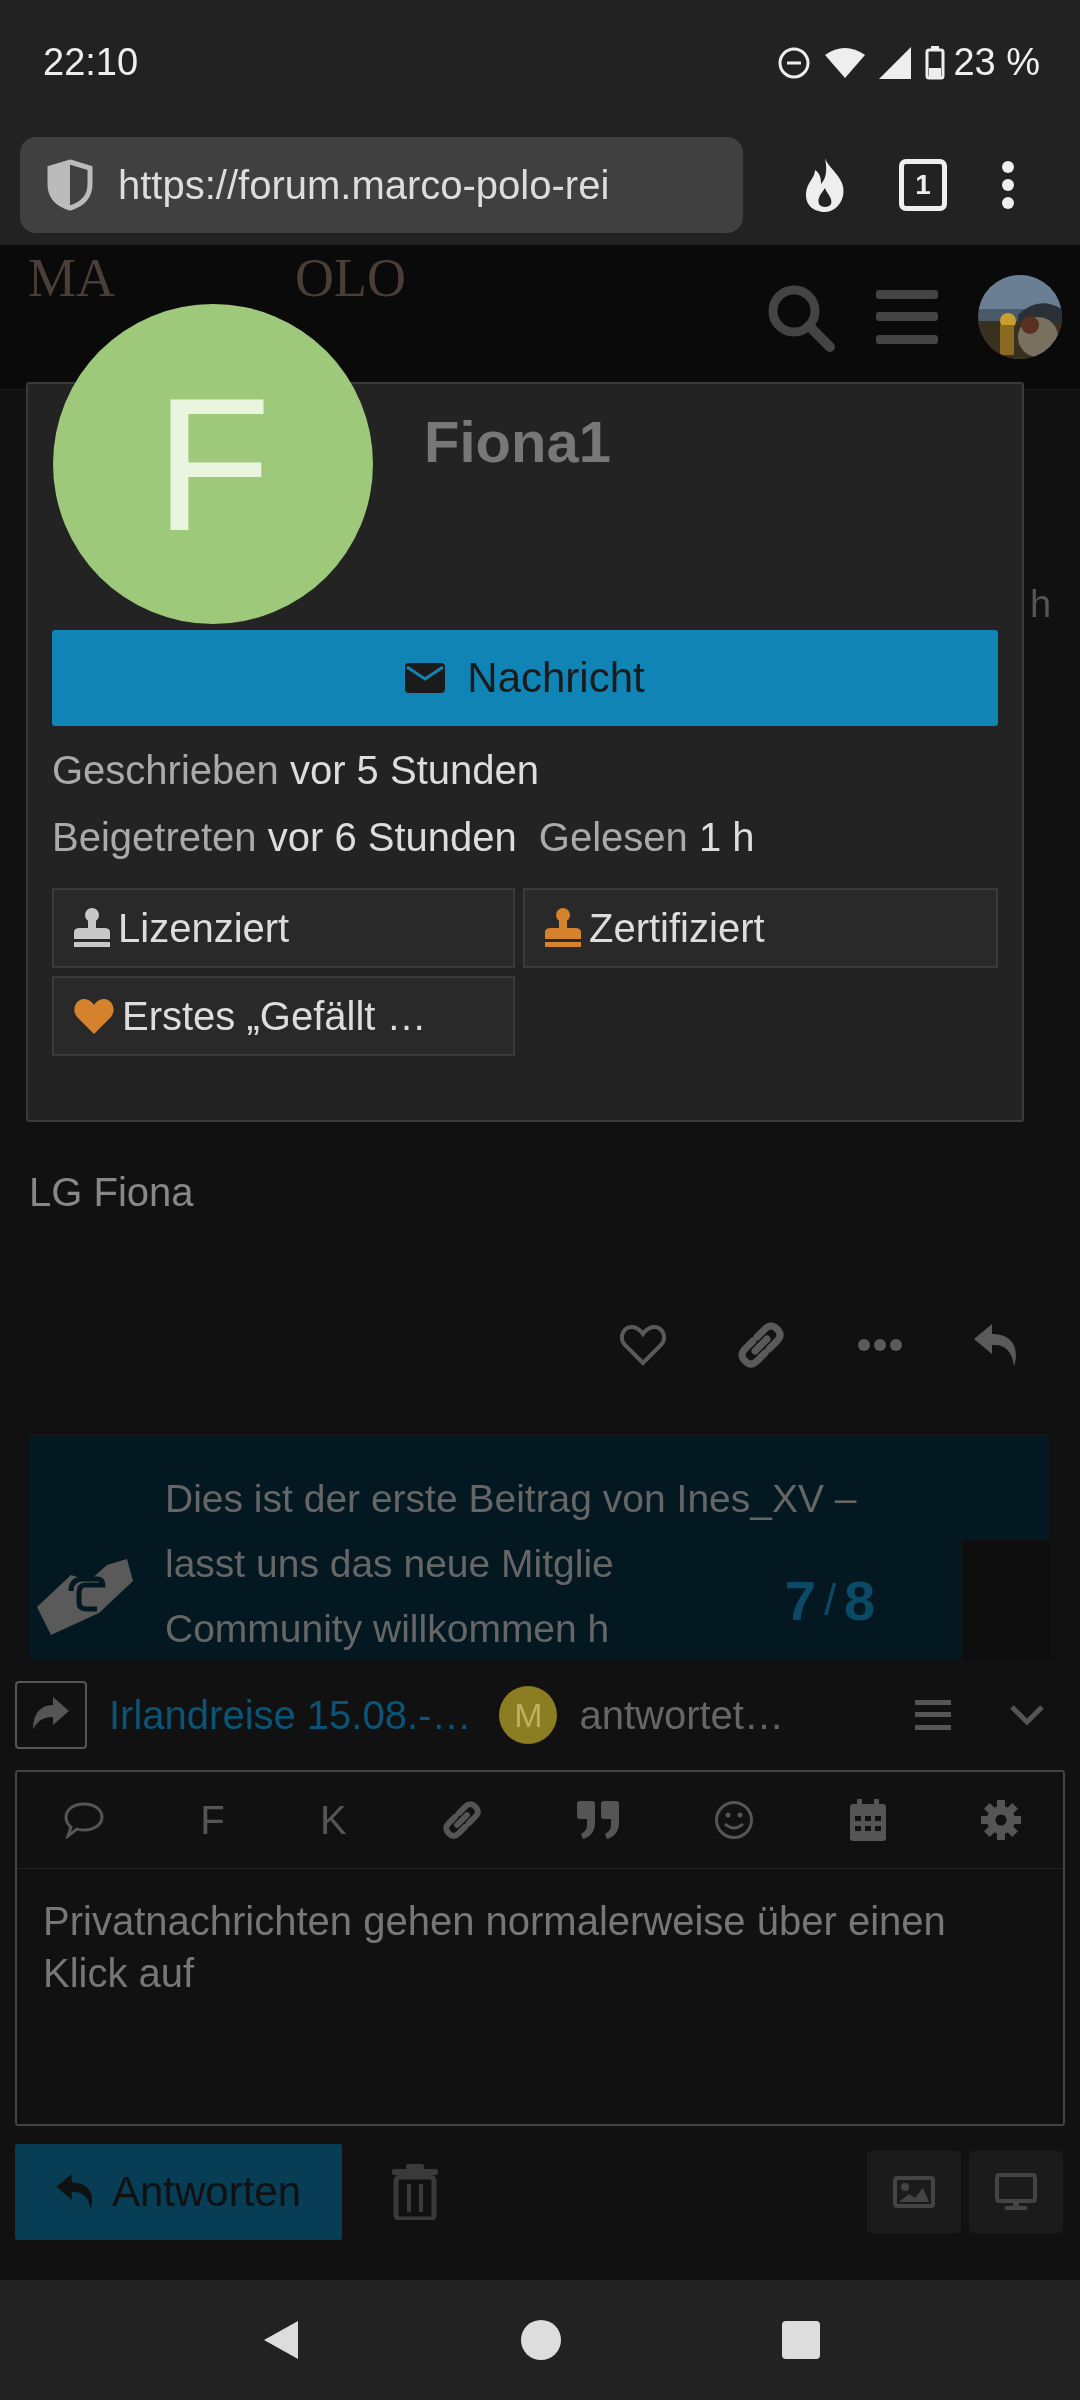  I want to click on trash-icon, so click(415, 2192).